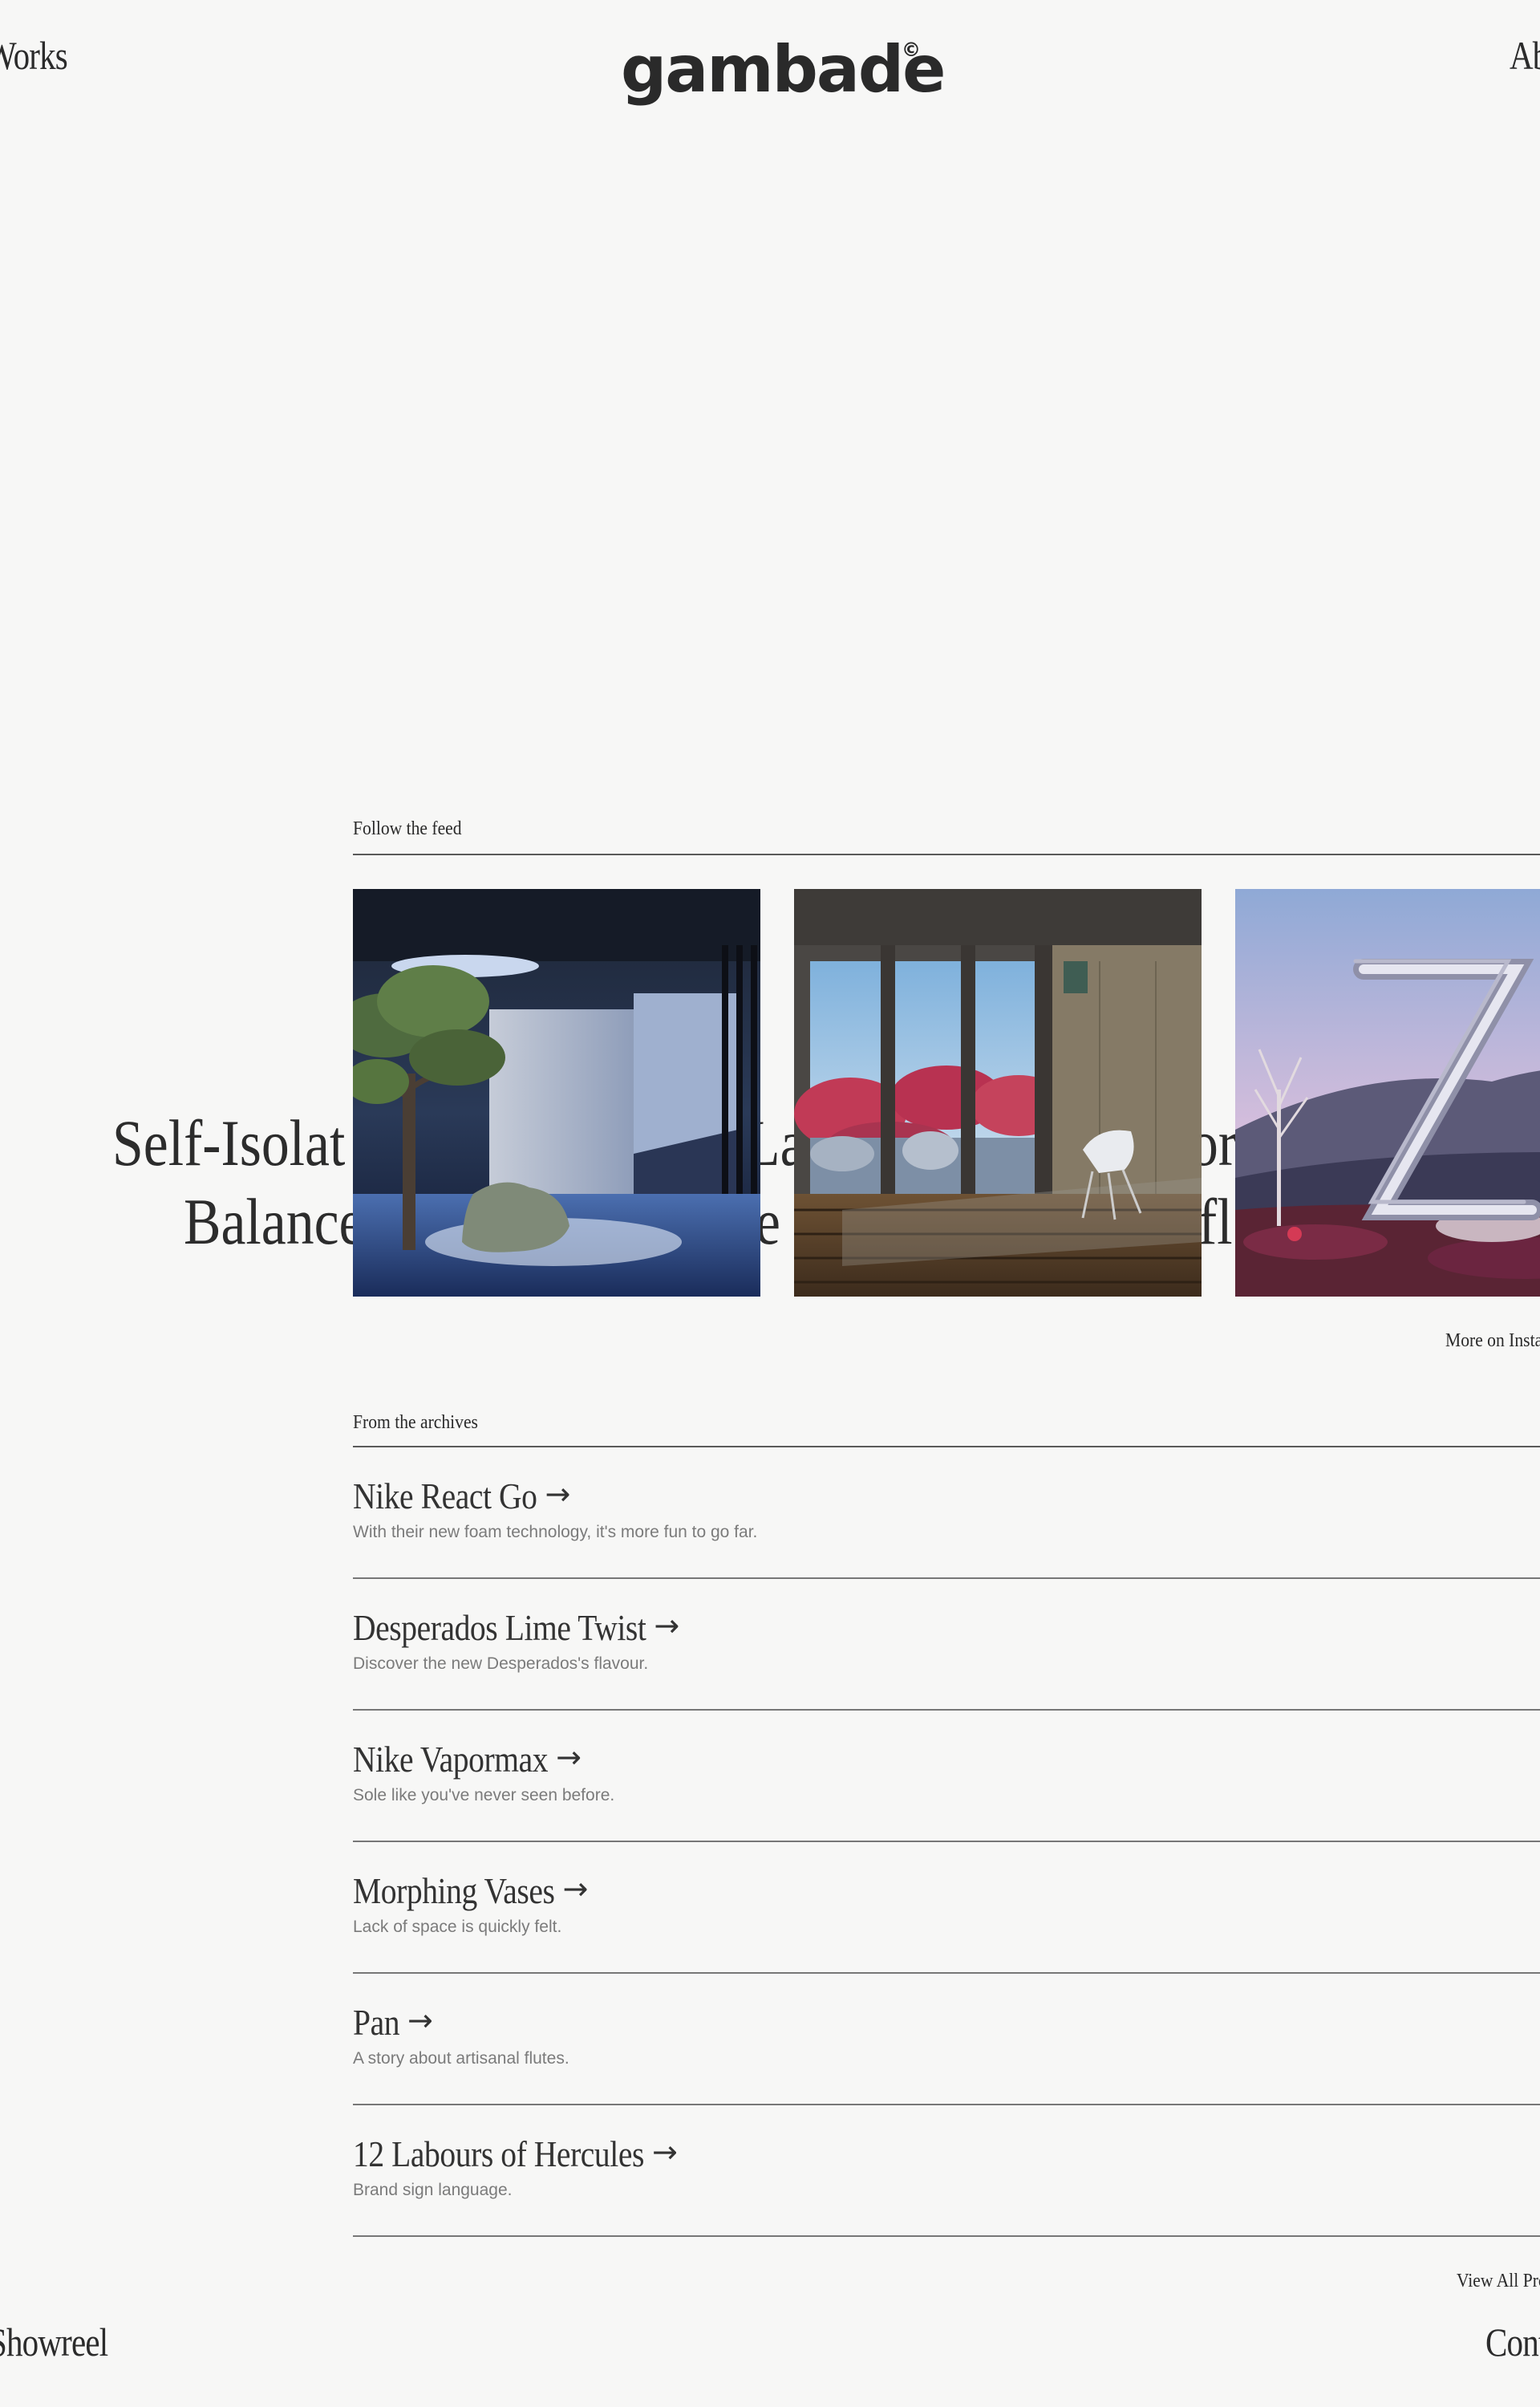 The width and height of the screenshot is (1540, 2407). I want to click on gambade-logo: gambade, so click(783, 69).